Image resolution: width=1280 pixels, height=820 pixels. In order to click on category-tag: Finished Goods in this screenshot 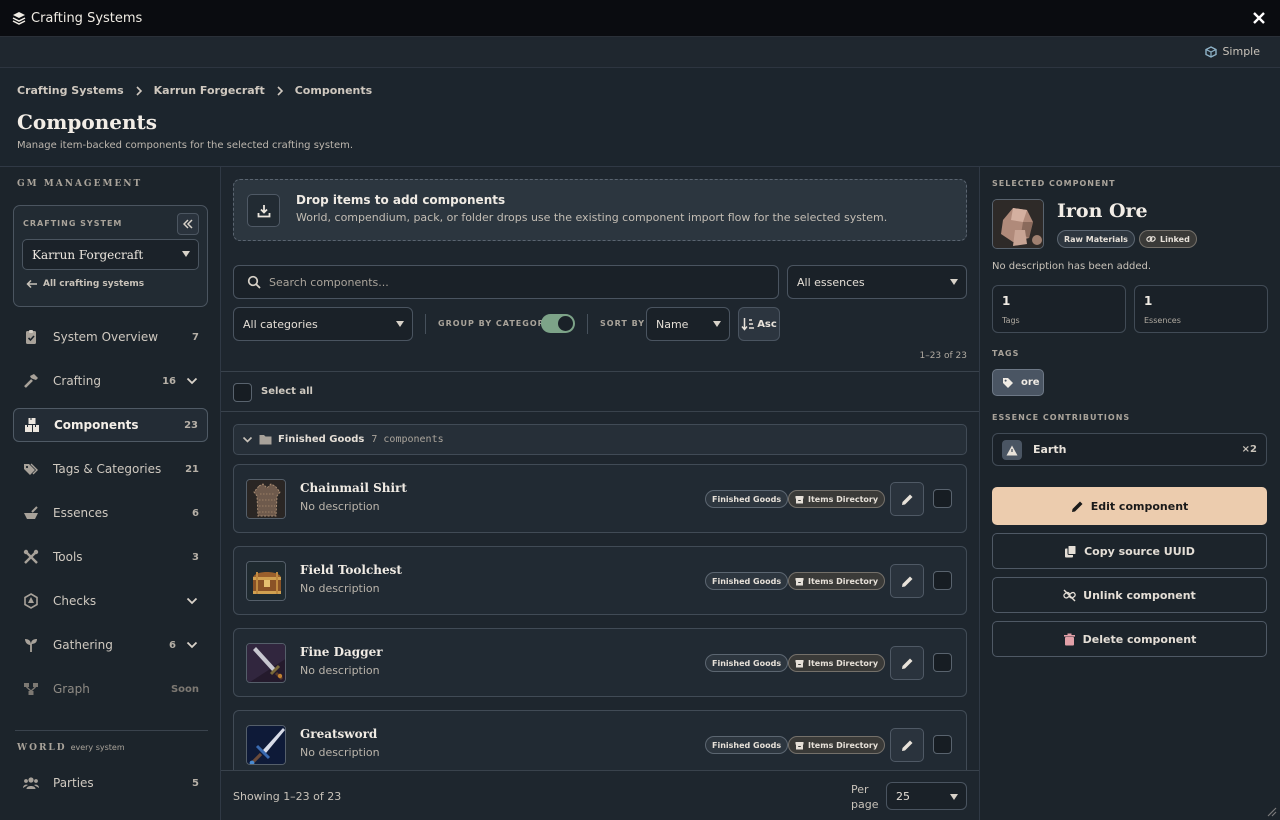, I will do `click(747, 663)`.